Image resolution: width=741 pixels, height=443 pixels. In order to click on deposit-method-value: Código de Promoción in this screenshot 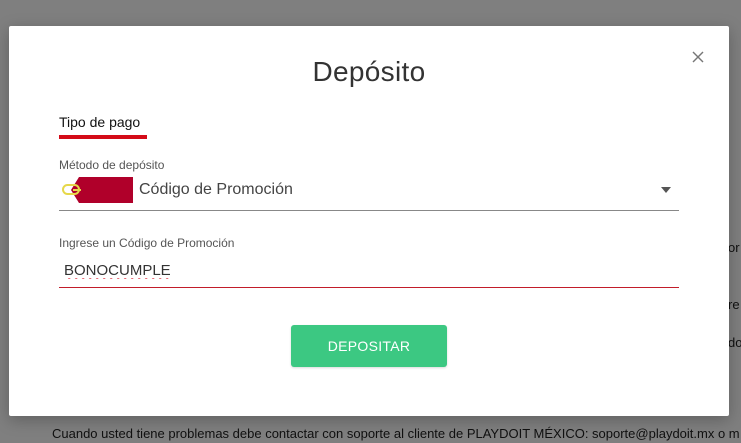, I will do `click(216, 189)`.